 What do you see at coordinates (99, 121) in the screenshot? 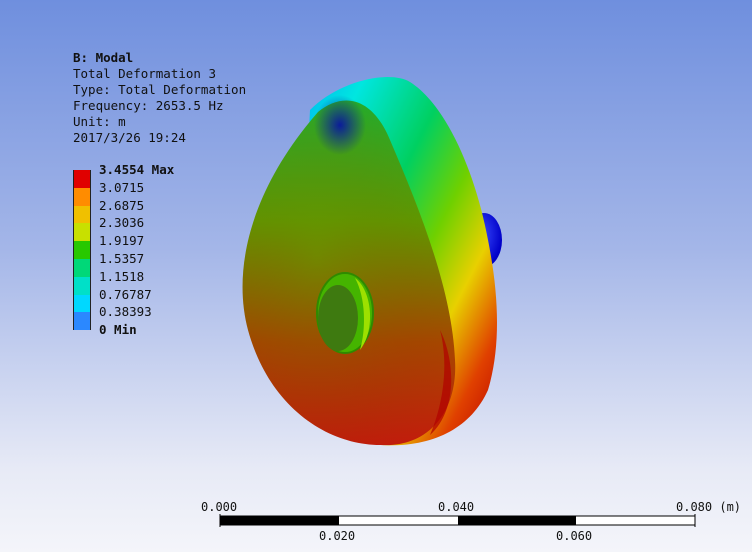
I see `result-unit: Unit: m` at bounding box center [99, 121].